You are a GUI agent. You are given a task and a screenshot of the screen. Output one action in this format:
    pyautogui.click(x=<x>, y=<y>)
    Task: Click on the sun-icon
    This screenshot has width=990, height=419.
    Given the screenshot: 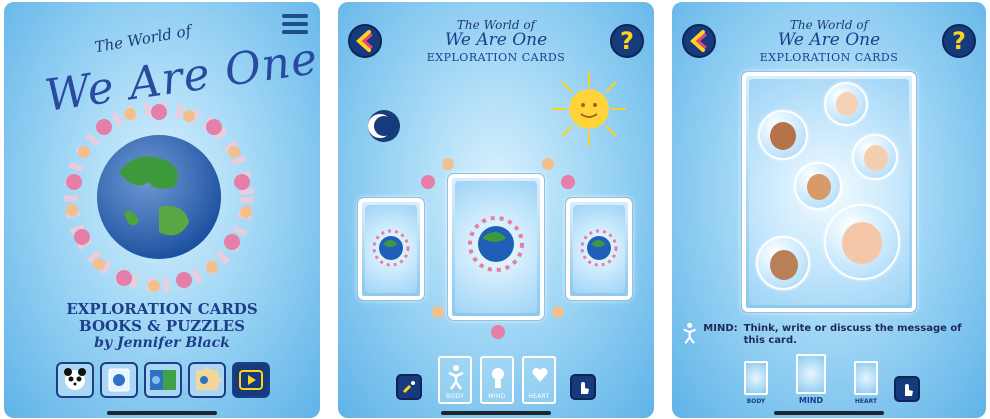 What is the action you would take?
    pyautogui.click(x=589, y=109)
    